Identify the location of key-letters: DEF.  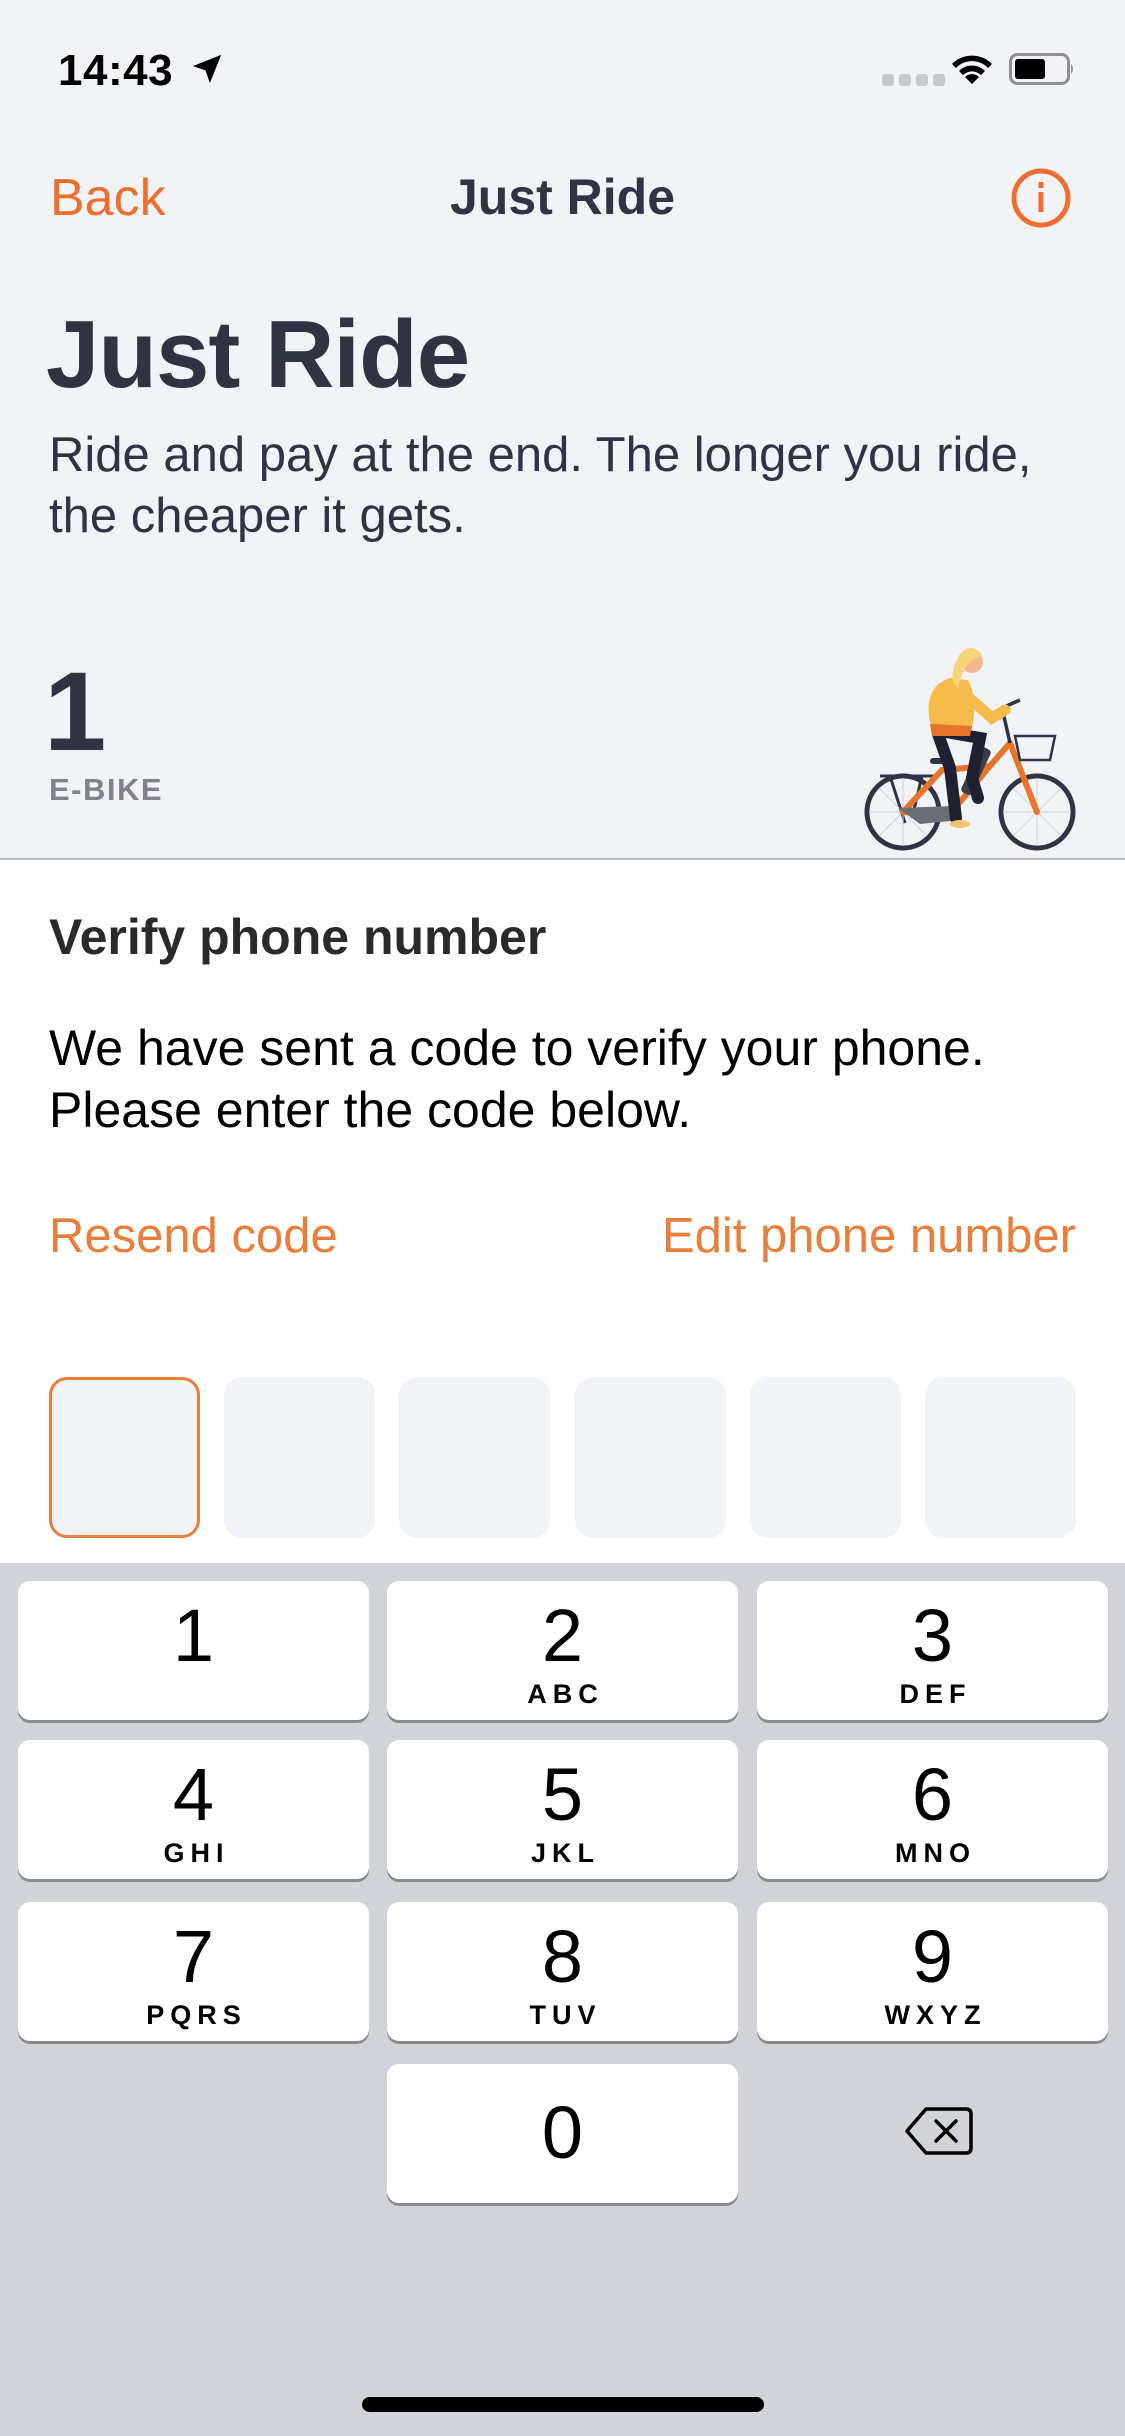
(935, 1694).